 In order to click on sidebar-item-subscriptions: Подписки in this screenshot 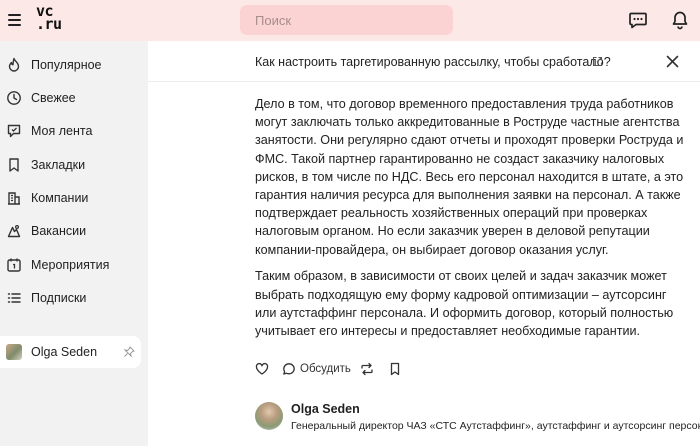, I will do `click(74, 298)`.